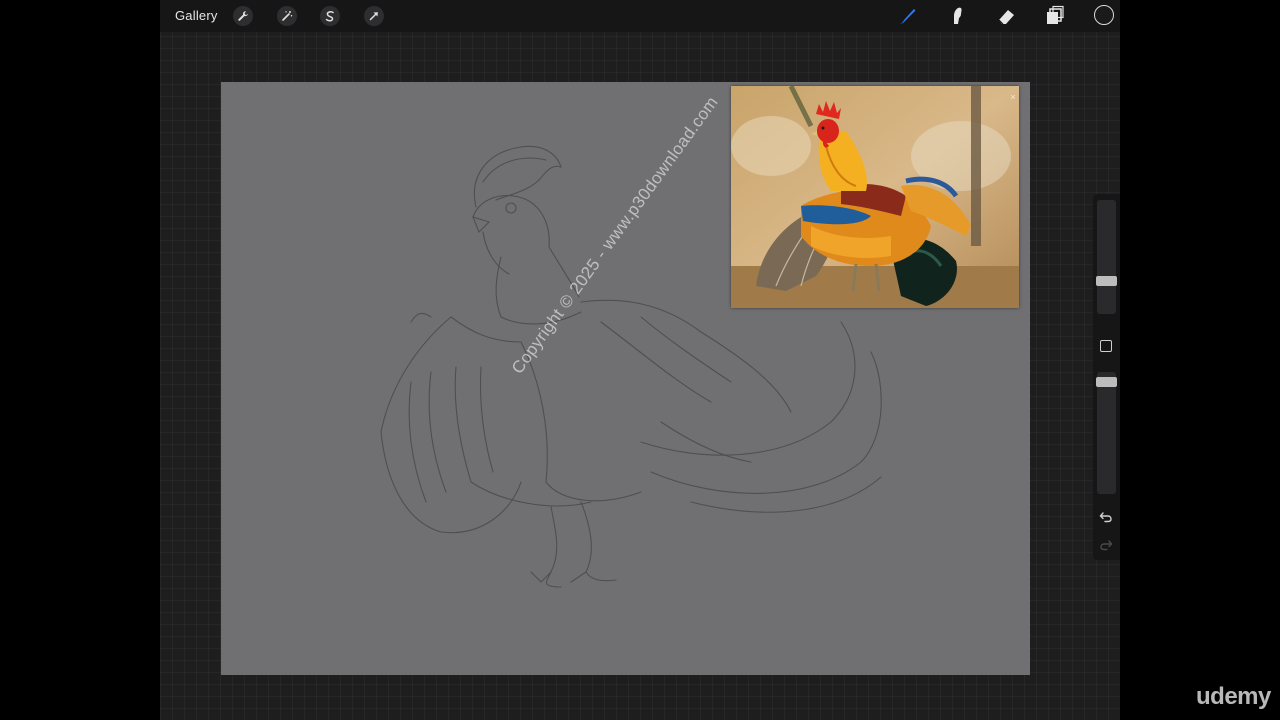 The height and width of the screenshot is (720, 1280). I want to click on selection-icon, so click(330, 16).